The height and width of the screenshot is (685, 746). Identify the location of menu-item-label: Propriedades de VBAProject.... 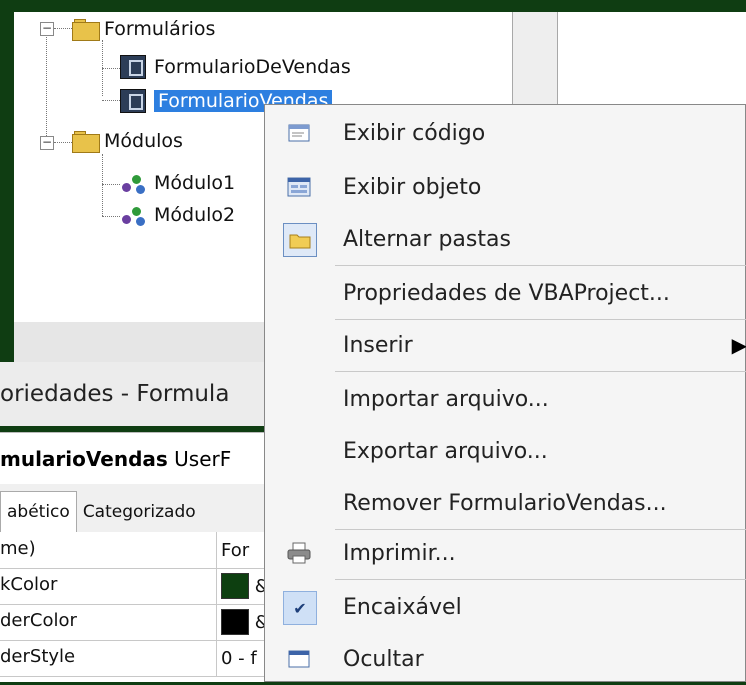
(506, 293).